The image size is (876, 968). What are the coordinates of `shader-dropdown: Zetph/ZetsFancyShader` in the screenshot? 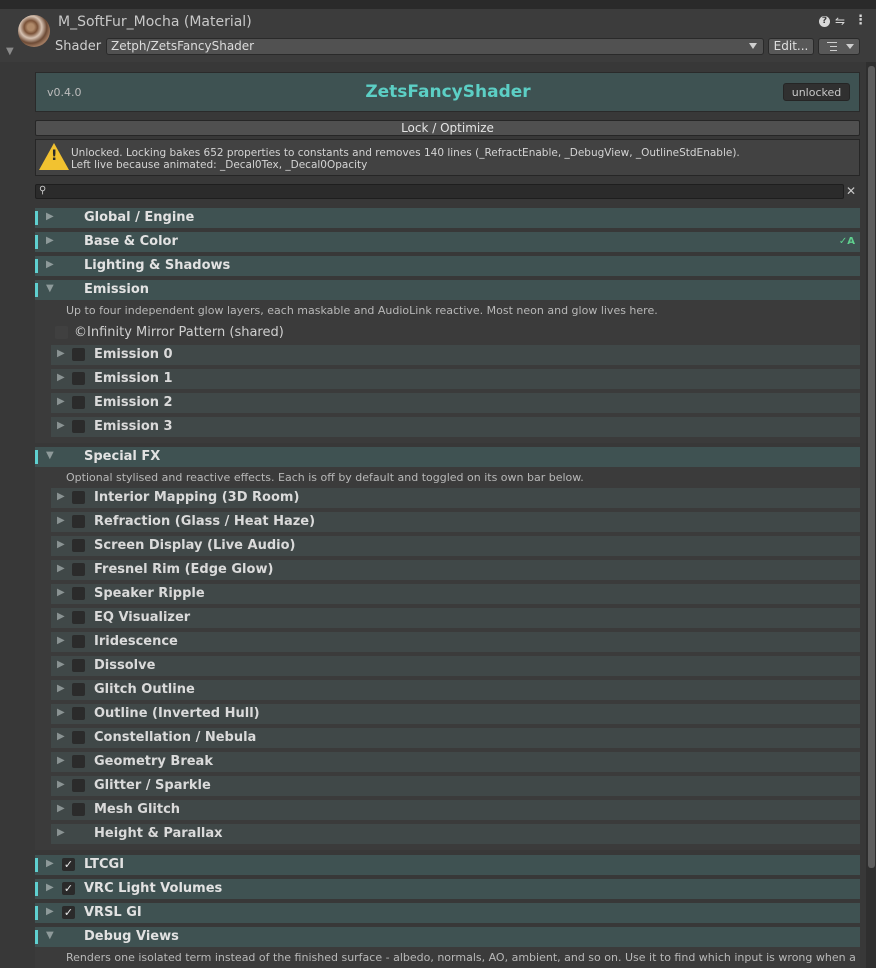 It's located at (435, 46).